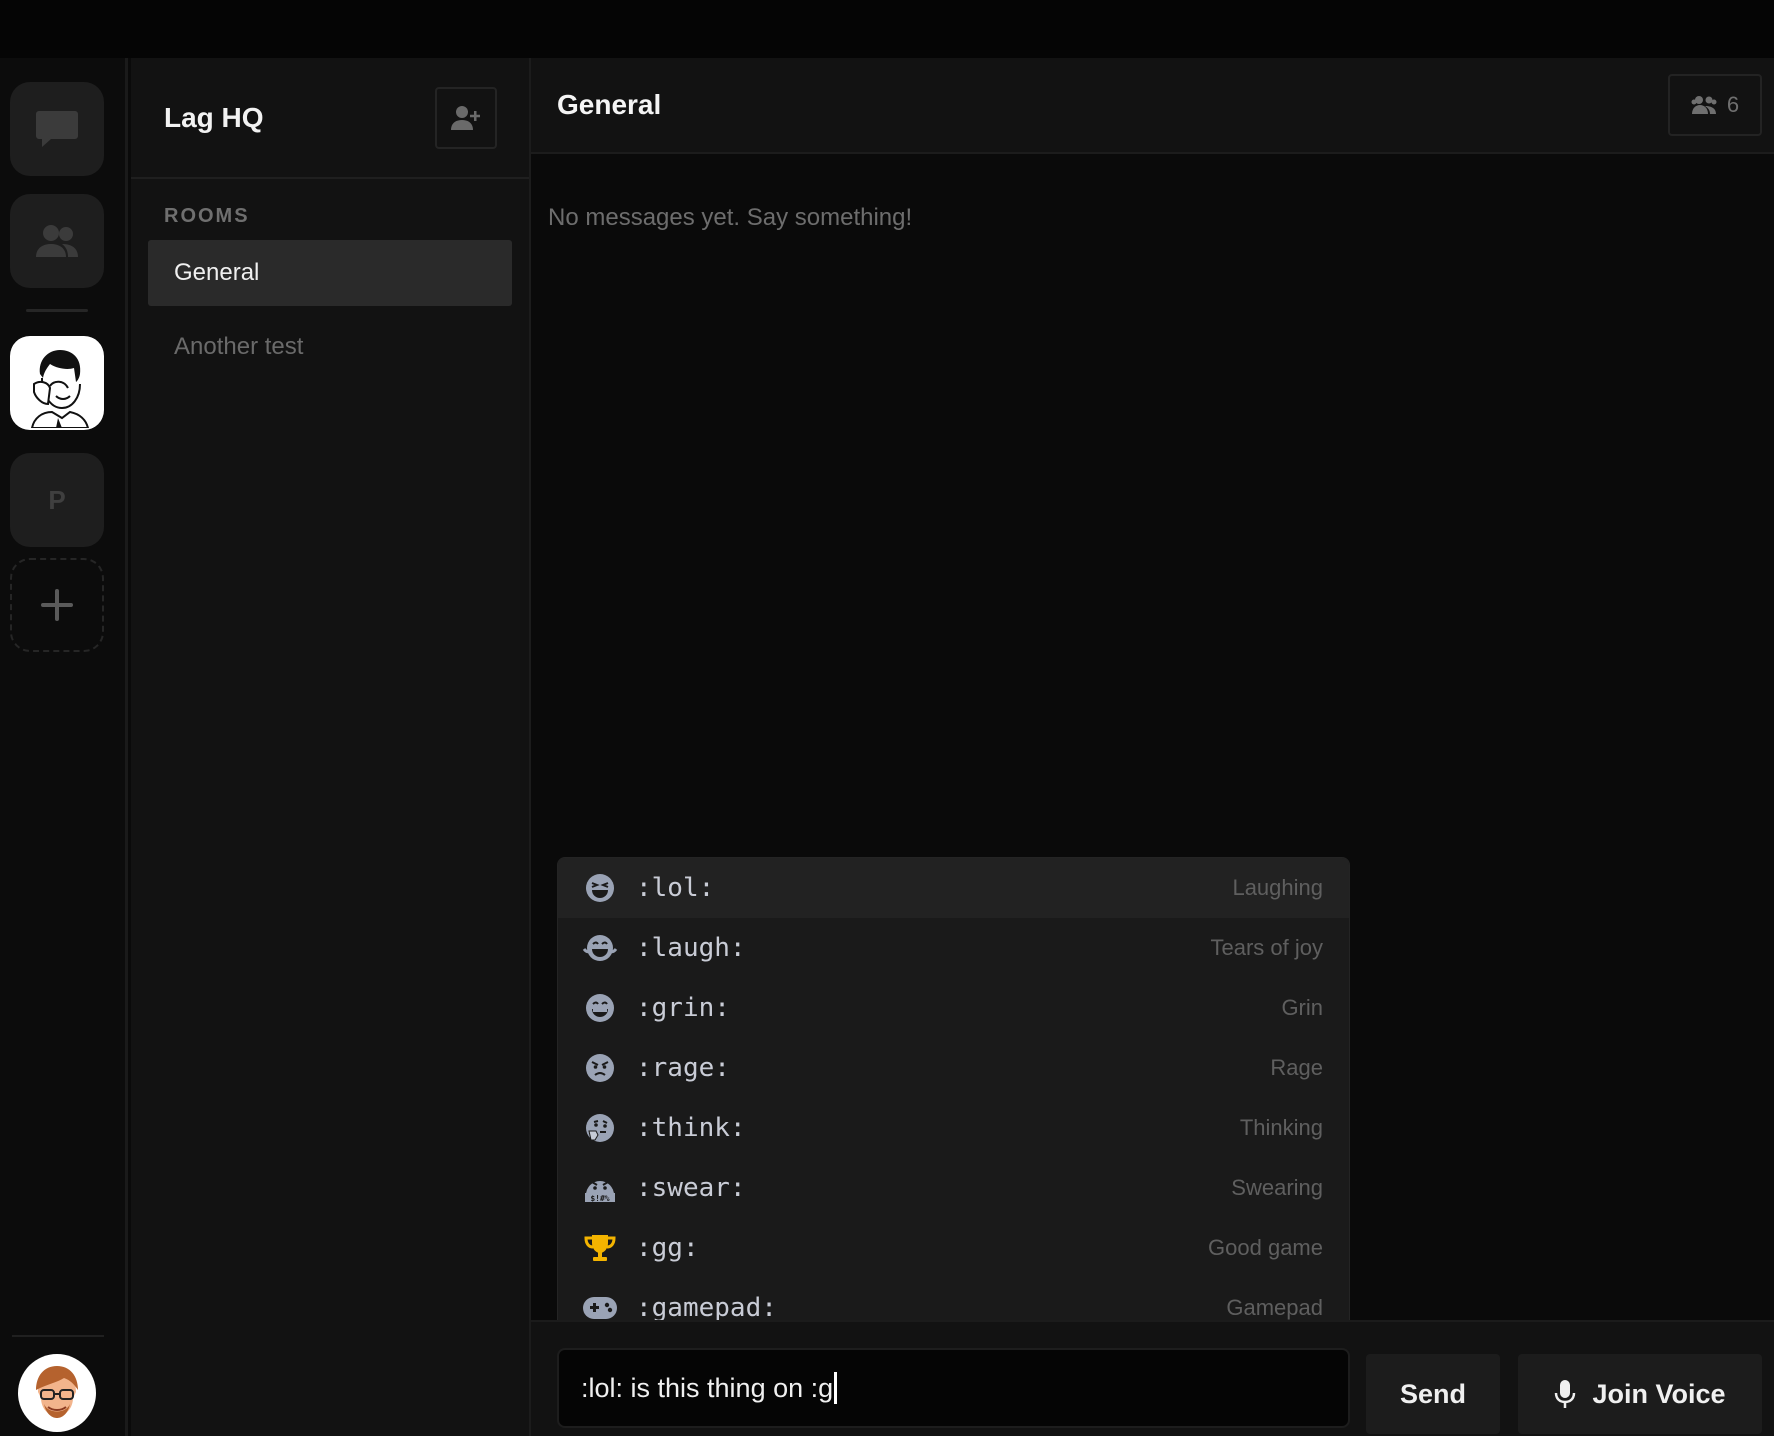  Describe the element at coordinates (675, 888) in the screenshot. I see `emoji-code: :lol:` at that location.